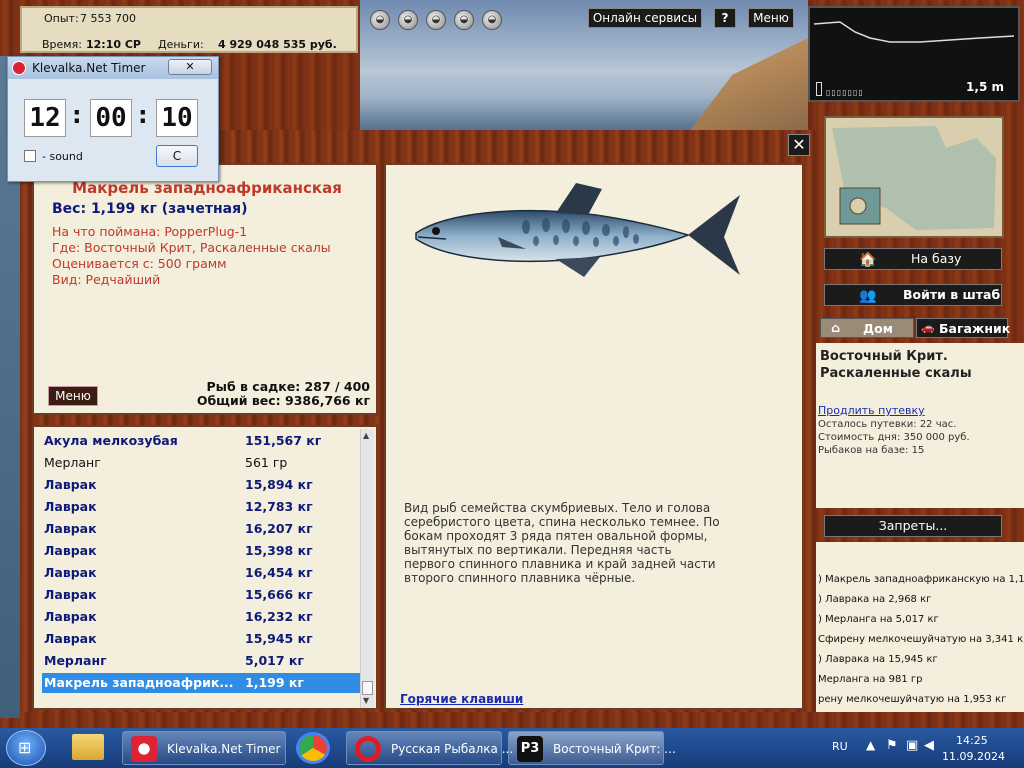  Describe the element at coordinates (62, 44) in the screenshot. I see `time-label: Время:` at that location.